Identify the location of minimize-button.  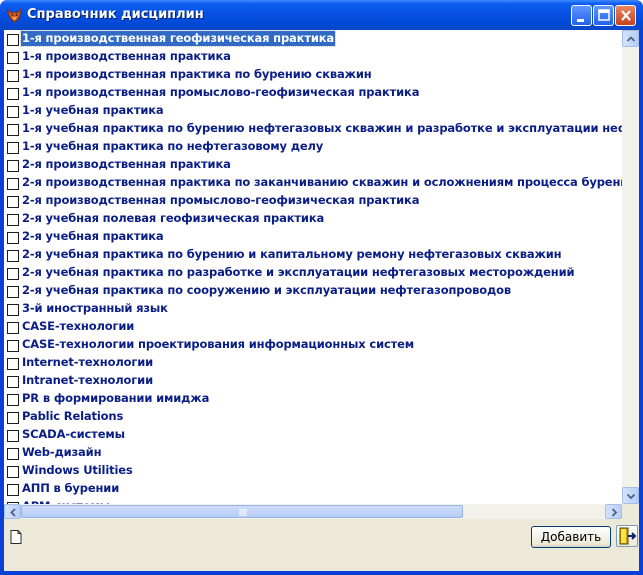
(581, 15).